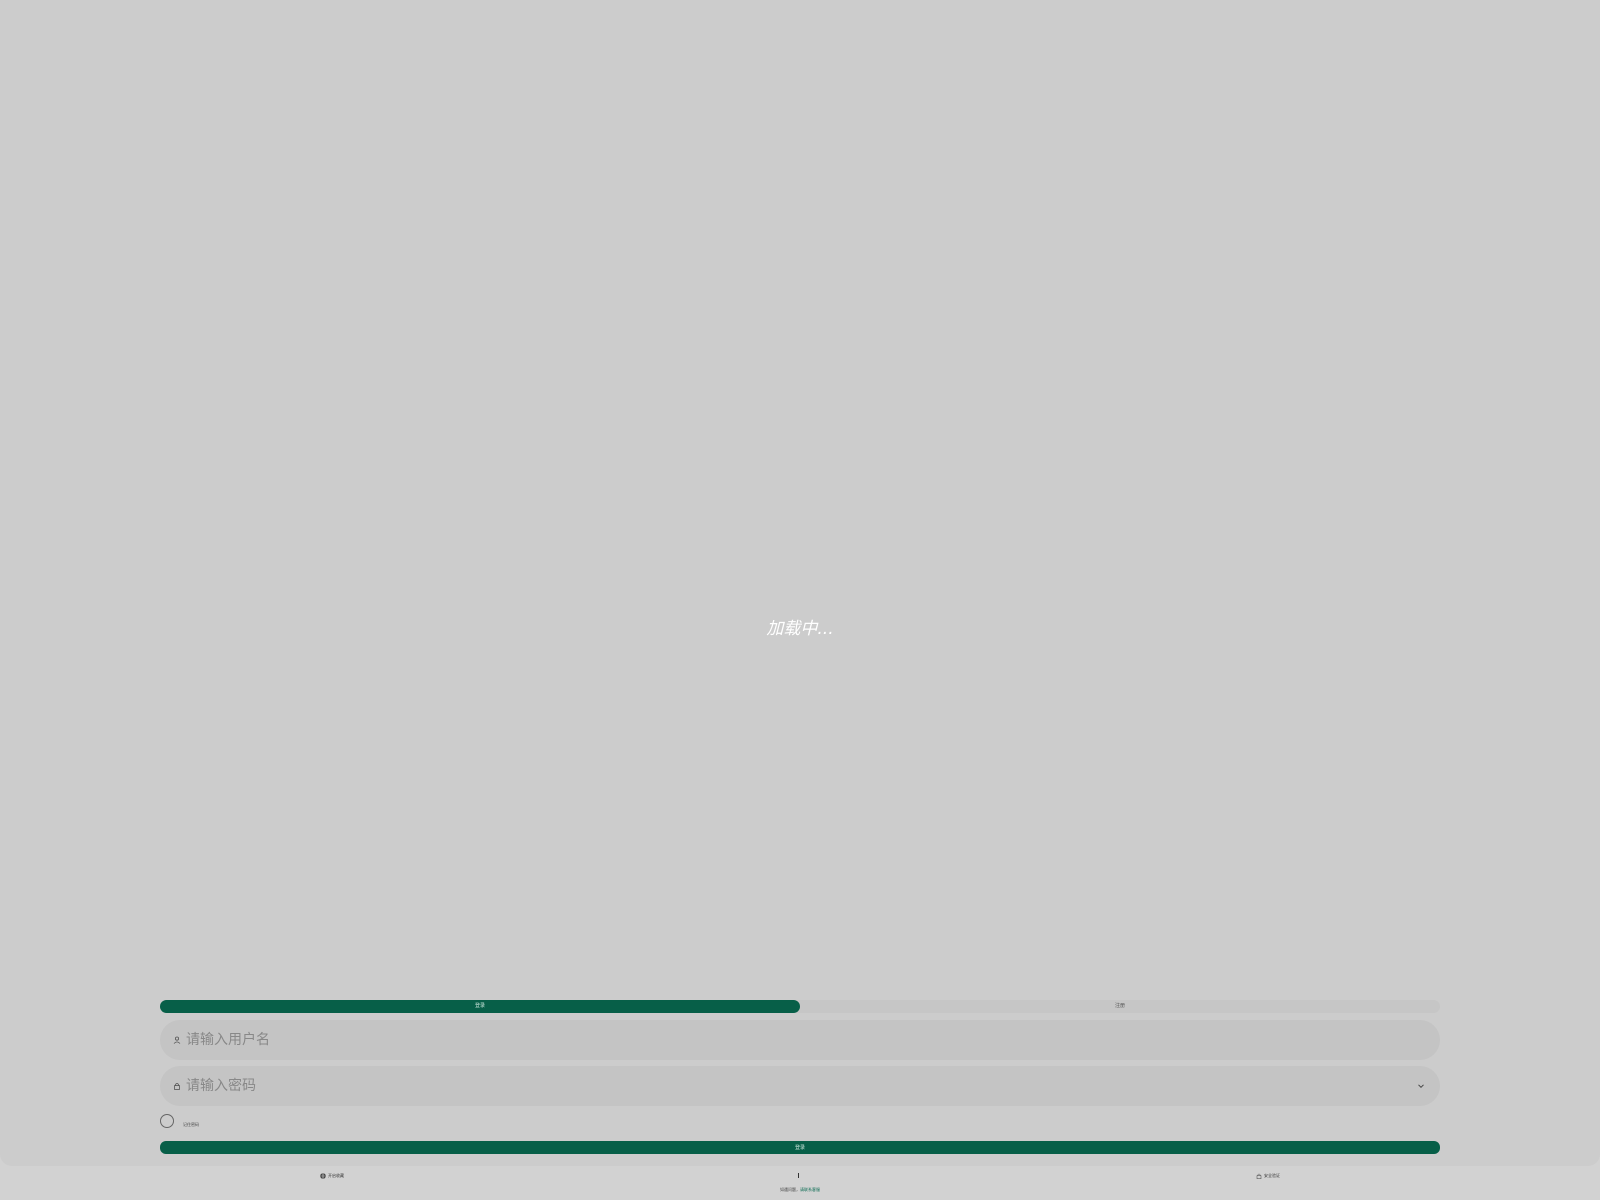 The width and height of the screenshot is (1600, 1200). I want to click on password-input, so click(801, 1086).